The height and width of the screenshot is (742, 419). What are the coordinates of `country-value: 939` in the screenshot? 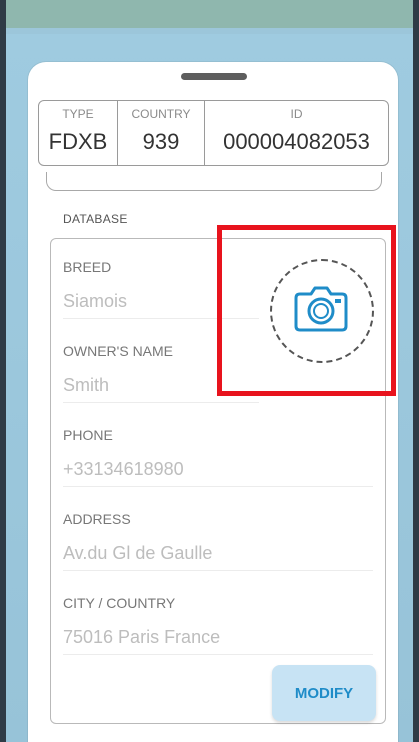 It's located at (161, 141).